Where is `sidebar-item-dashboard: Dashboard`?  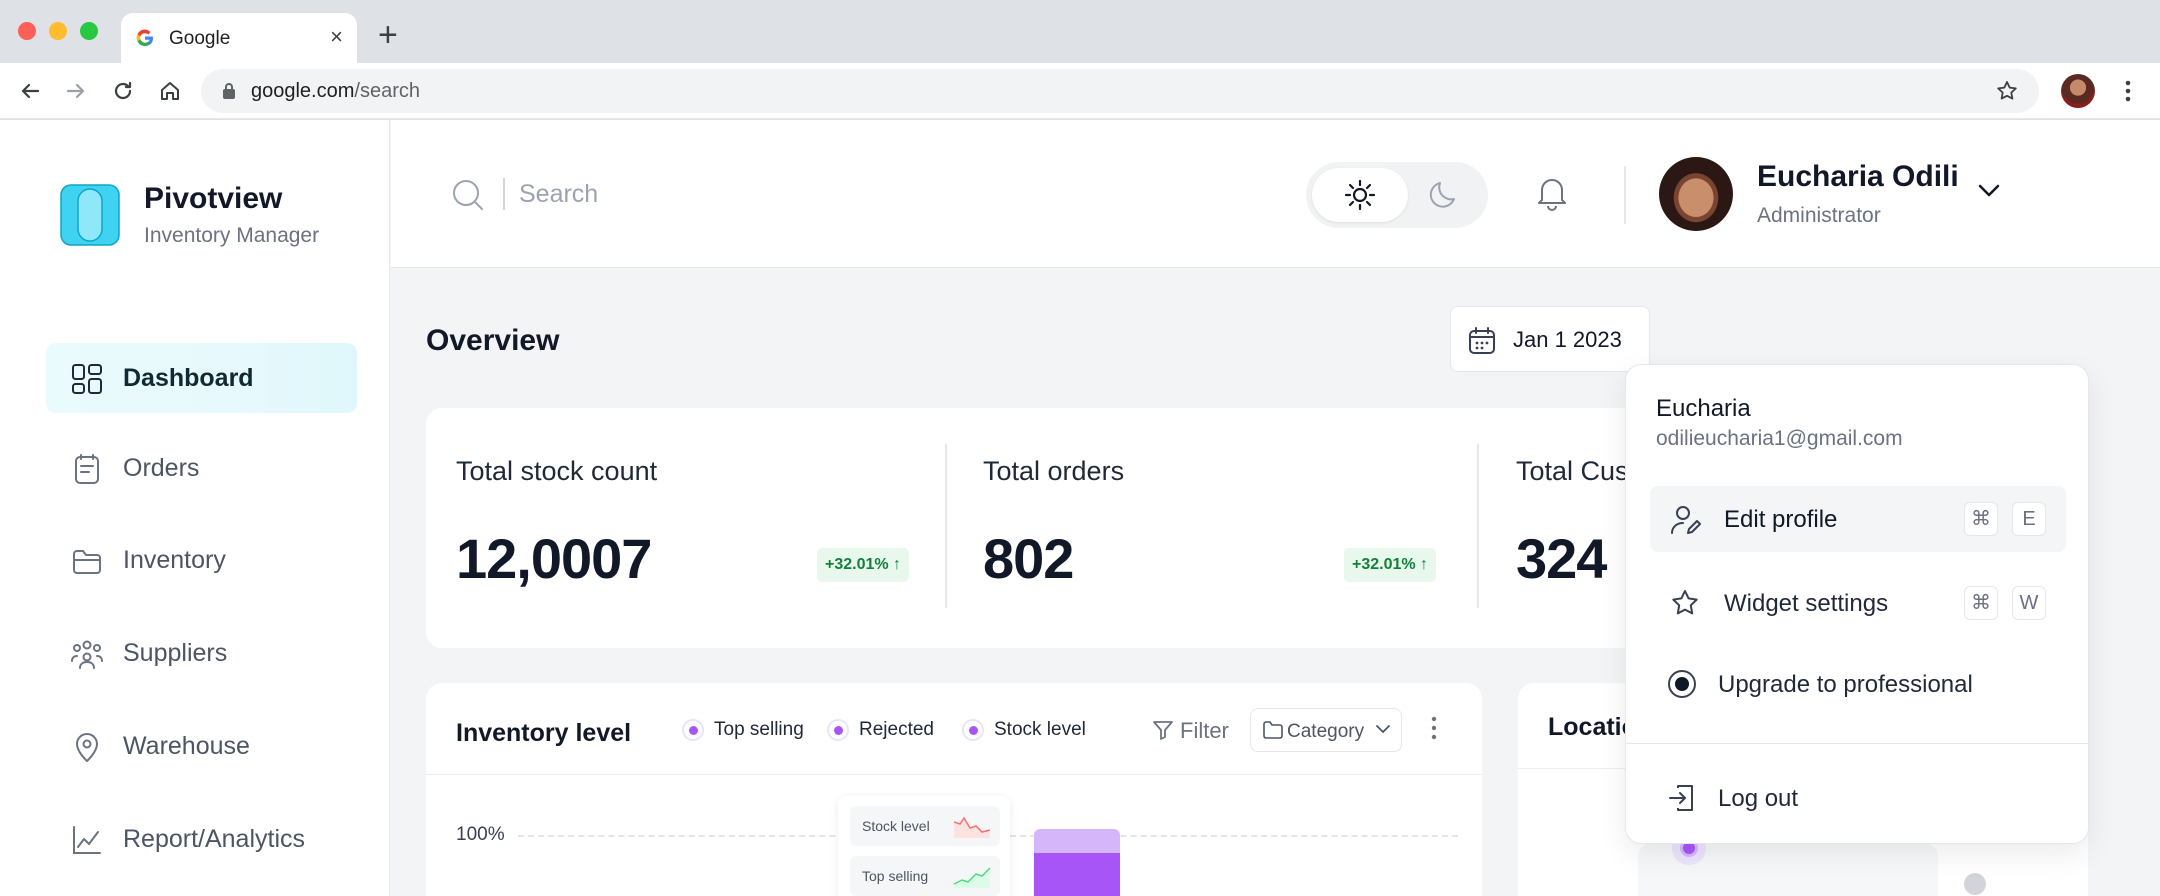 sidebar-item-dashboard: Dashboard is located at coordinates (201, 378).